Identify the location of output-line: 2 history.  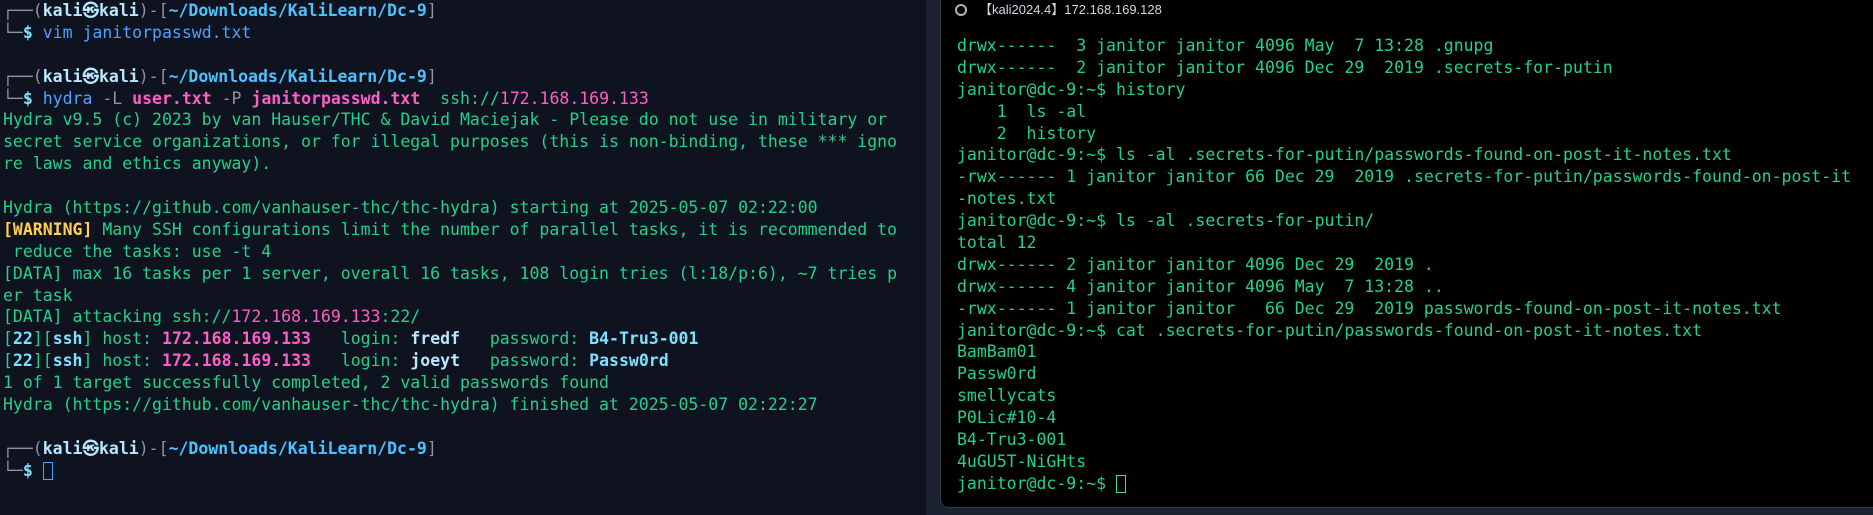
(1027, 133).